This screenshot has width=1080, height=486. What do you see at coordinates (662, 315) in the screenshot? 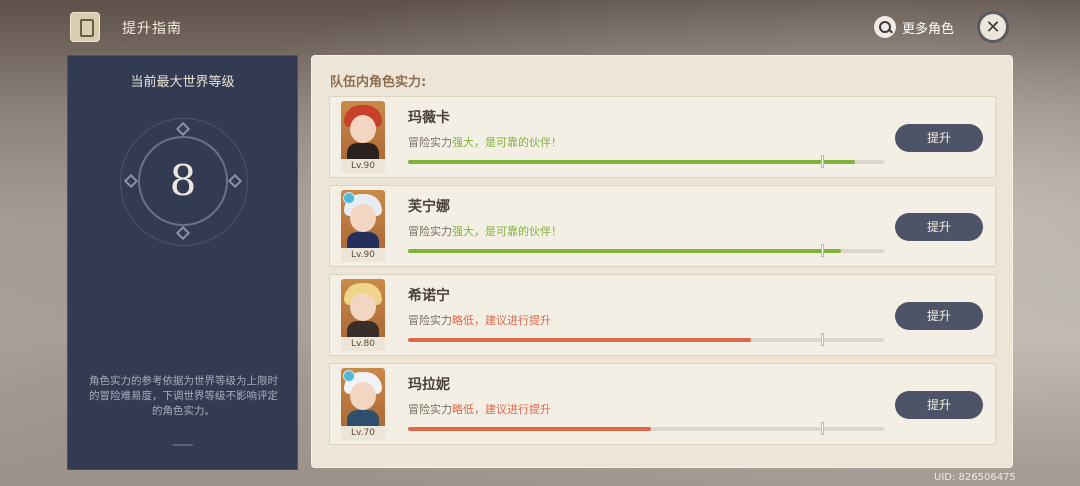
I see `character-card: Lv.80 希诺宁 冒险实力略低，建议进行提升 提升` at bounding box center [662, 315].